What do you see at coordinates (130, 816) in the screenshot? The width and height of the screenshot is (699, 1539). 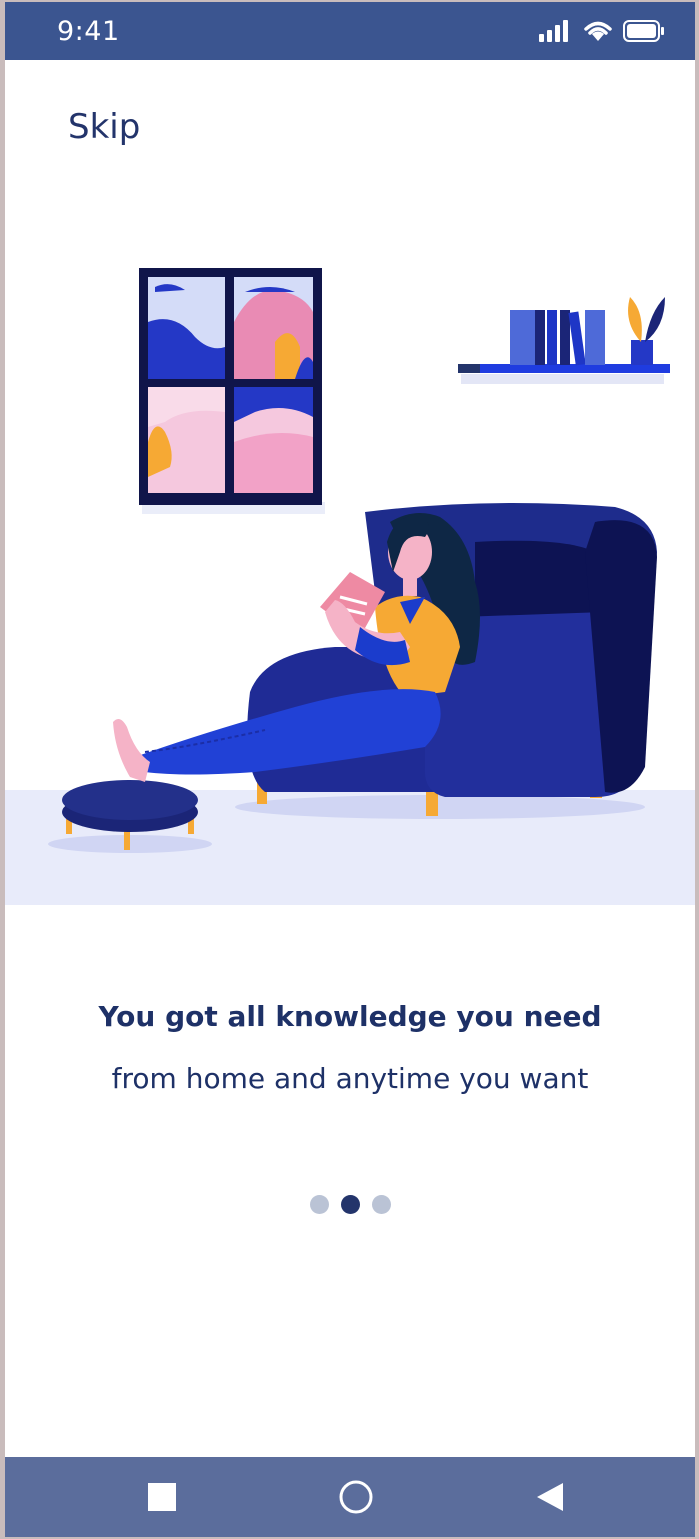 I see `footstool` at bounding box center [130, 816].